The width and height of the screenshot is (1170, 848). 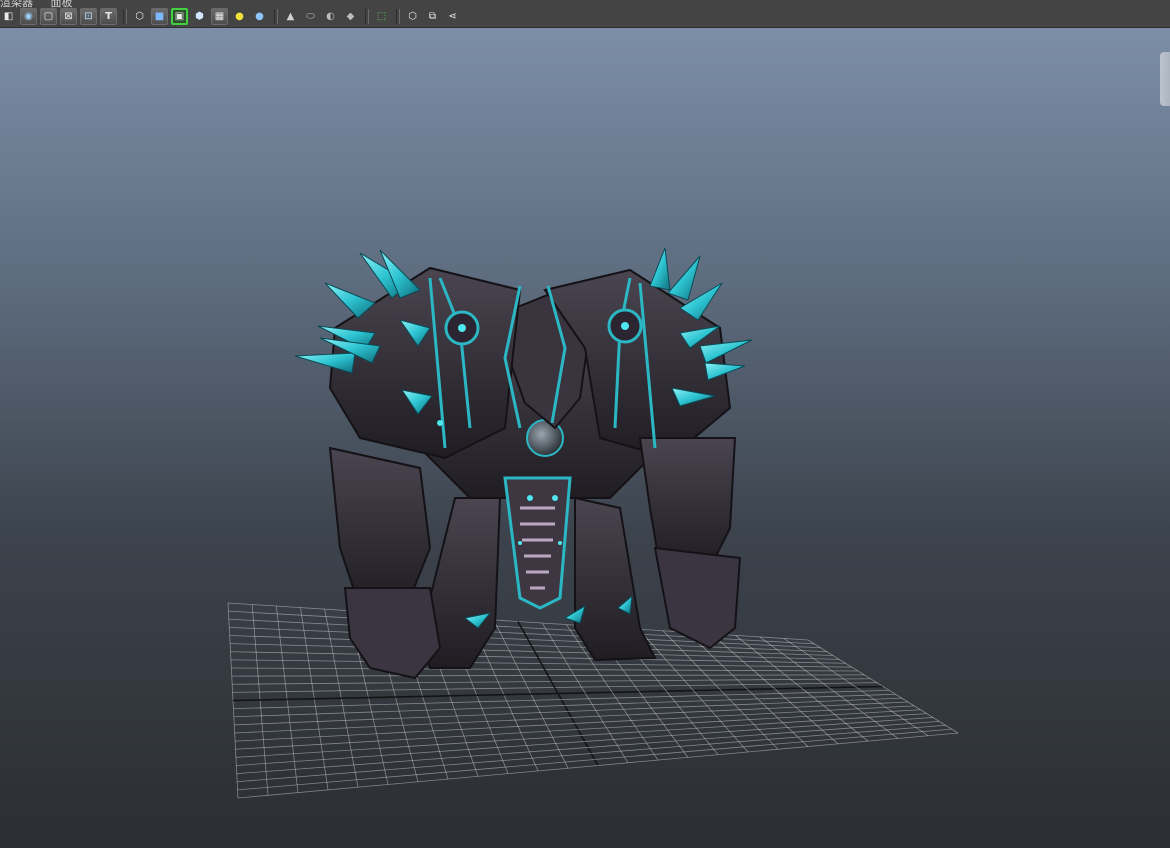 I want to click on select-camera-icon: ⬚, so click(x=381, y=16).